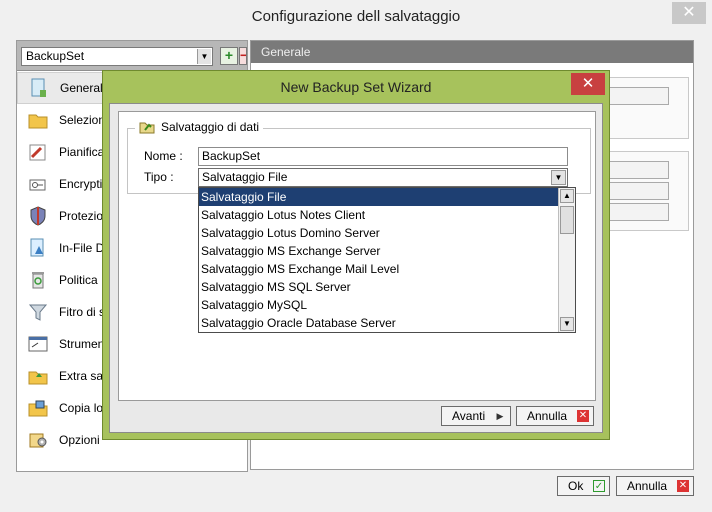  I want to click on copy-folder-icon, so click(38, 408).